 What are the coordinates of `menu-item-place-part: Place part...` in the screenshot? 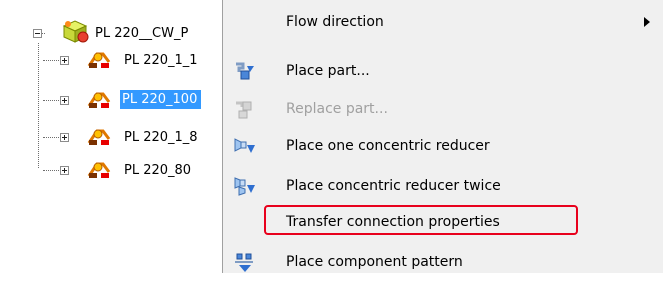 It's located at (443, 71).